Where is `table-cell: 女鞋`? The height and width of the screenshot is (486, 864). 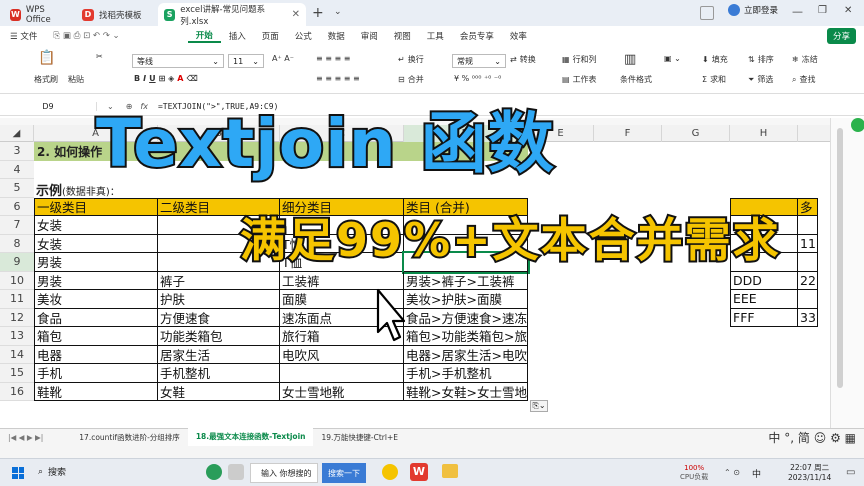
table-cell: 女鞋 is located at coordinates (219, 391).